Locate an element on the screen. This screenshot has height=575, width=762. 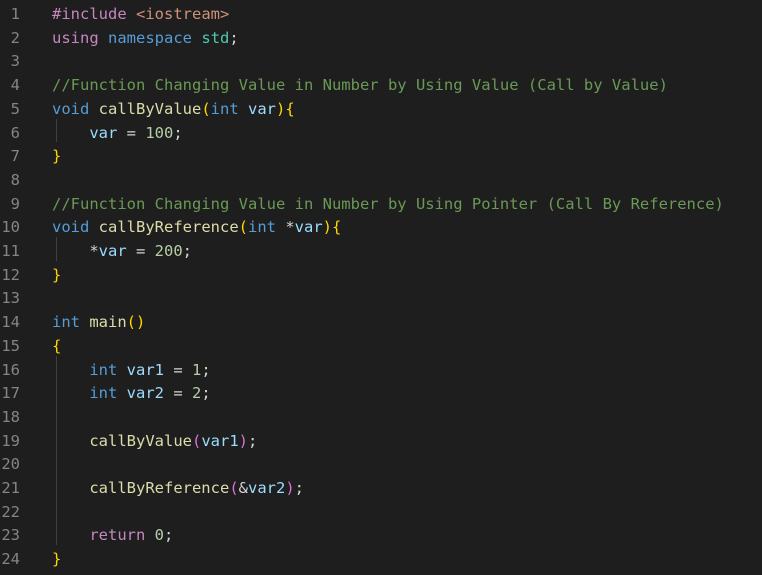
code-line: 12} is located at coordinates (381, 276).